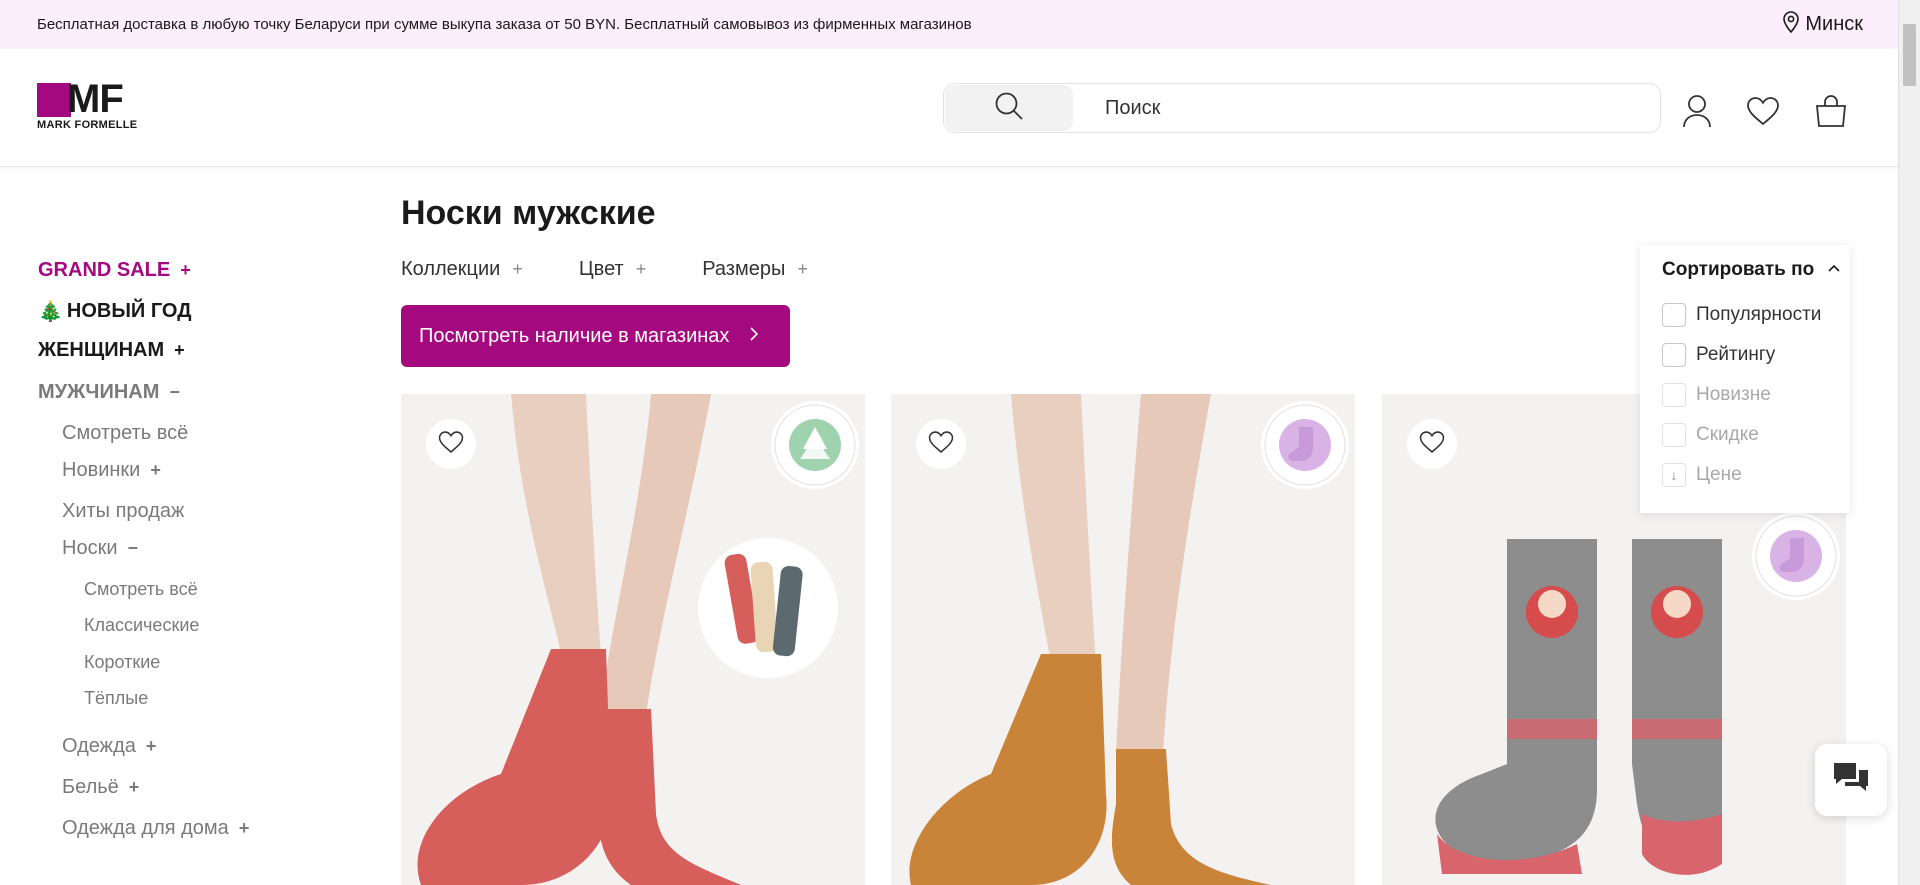 Image resolution: width=1920 pixels, height=885 pixels. What do you see at coordinates (1831, 112) in the screenshot?
I see `cart-button` at bounding box center [1831, 112].